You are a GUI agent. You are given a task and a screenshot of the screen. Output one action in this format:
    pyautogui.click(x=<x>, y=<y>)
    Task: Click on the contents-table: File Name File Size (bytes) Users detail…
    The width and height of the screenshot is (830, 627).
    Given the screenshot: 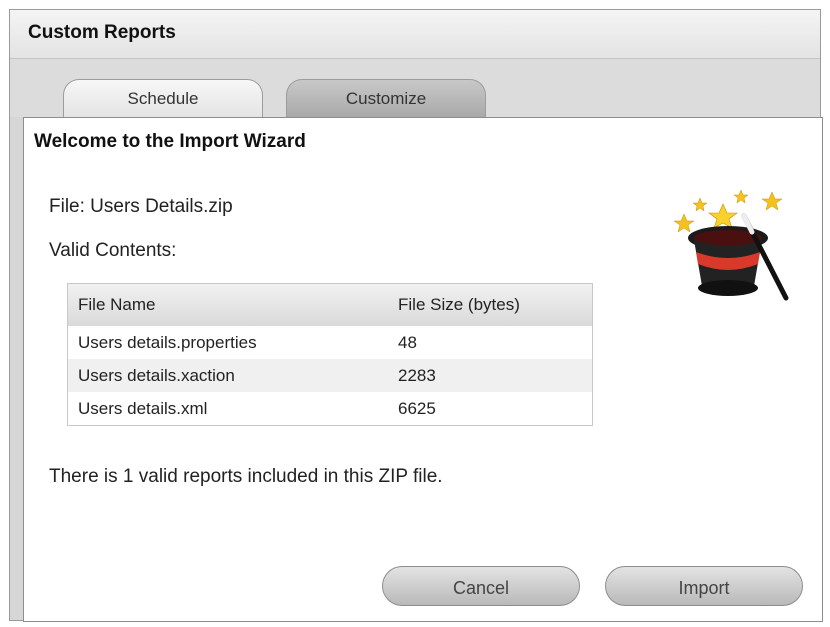 What is the action you would take?
    pyautogui.click(x=330, y=354)
    